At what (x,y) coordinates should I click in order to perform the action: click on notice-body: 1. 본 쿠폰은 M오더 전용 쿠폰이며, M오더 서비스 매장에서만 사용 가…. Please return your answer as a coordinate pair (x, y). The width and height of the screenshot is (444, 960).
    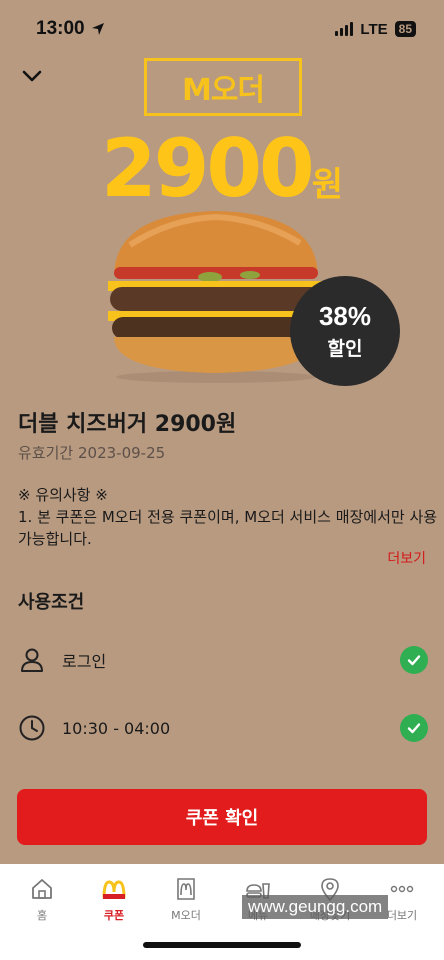
    Looking at the image, I should click on (228, 528).